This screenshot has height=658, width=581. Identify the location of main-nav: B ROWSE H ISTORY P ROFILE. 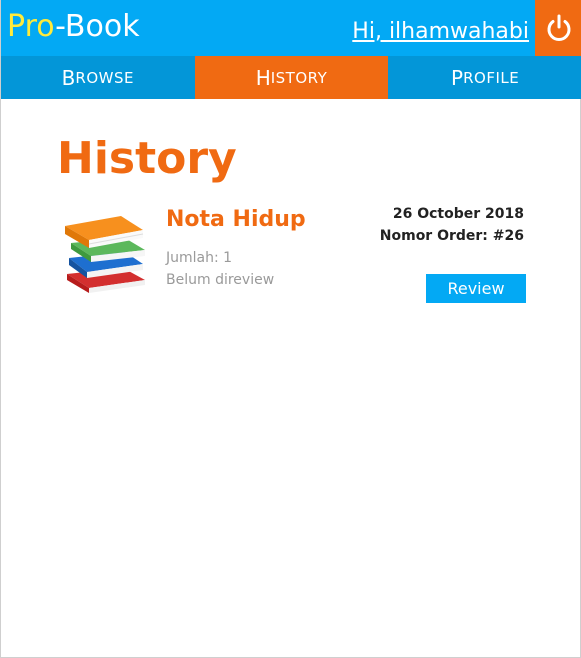
(291, 77).